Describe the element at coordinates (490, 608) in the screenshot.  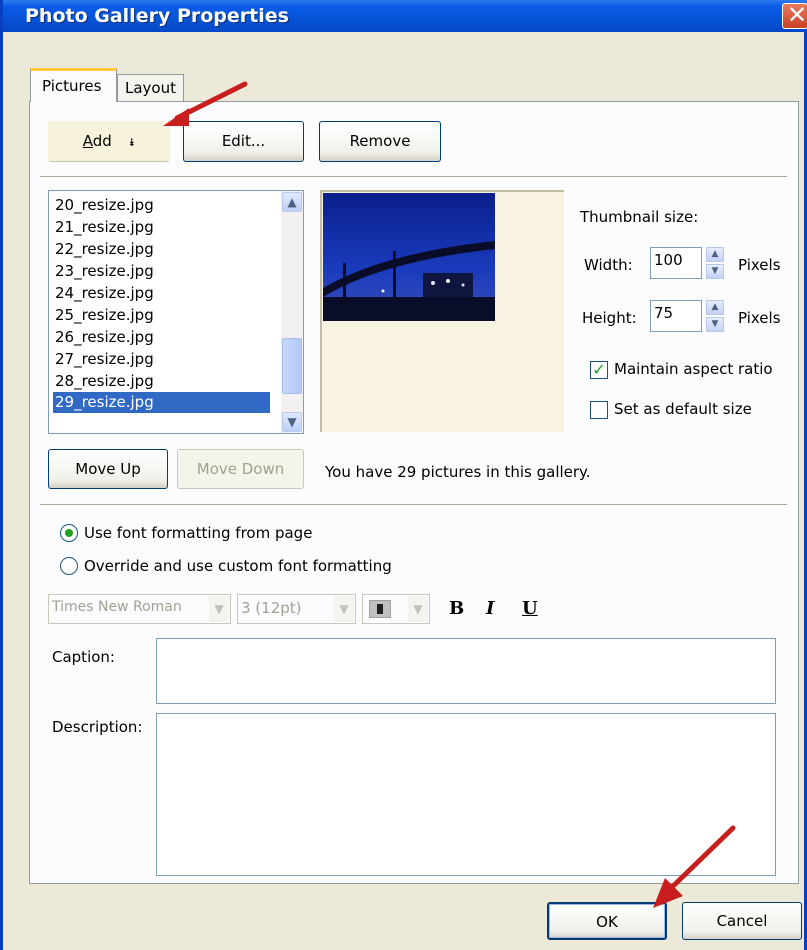
I see `italic-button: I` at that location.